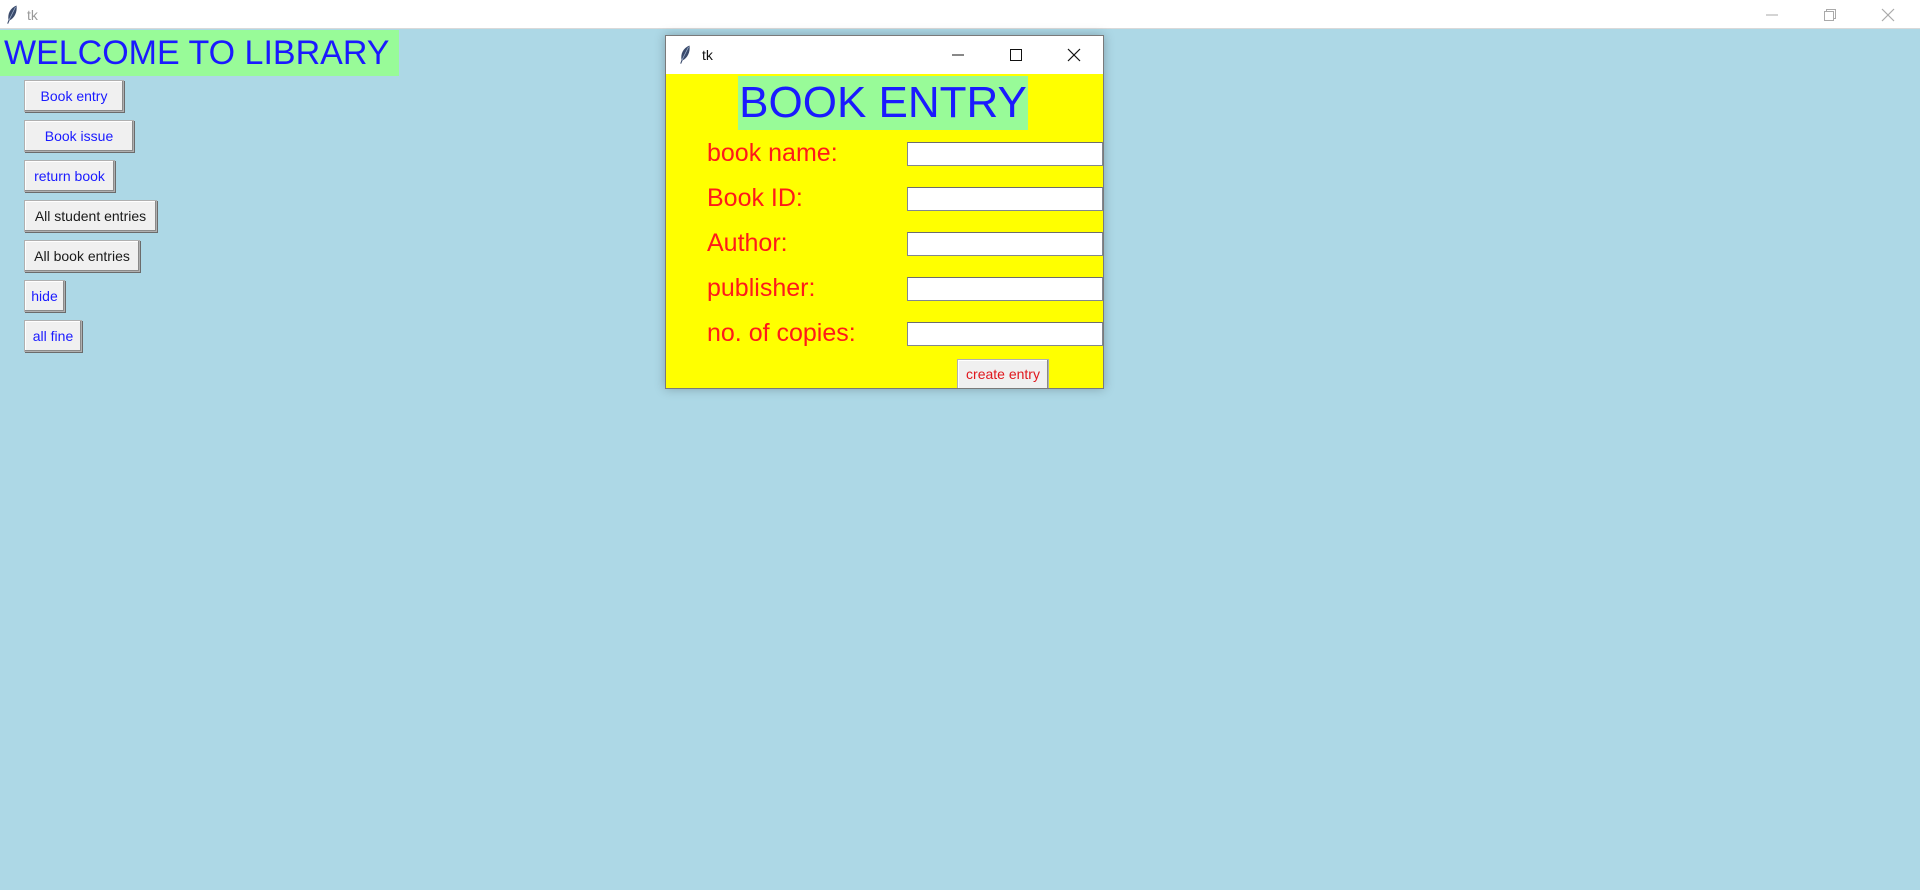 The height and width of the screenshot is (890, 1920). Describe the element at coordinates (44, 296) in the screenshot. I see `hide-button: hide` at that location.